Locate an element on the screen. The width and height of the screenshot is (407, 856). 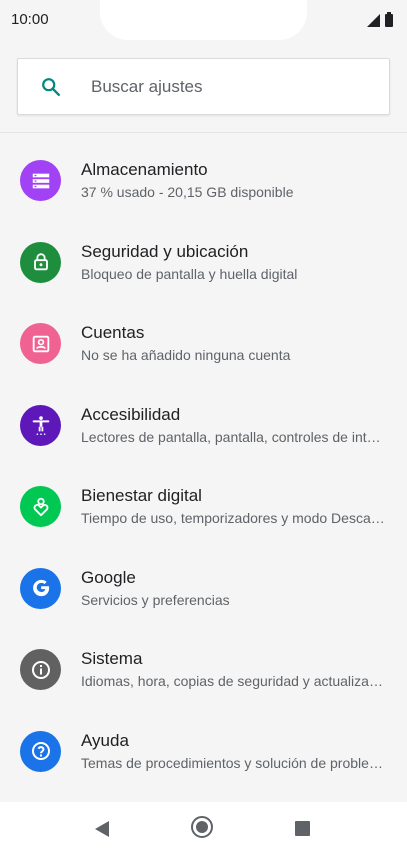
search-header: Buscar ajustes is located at coordinates (203, 86).